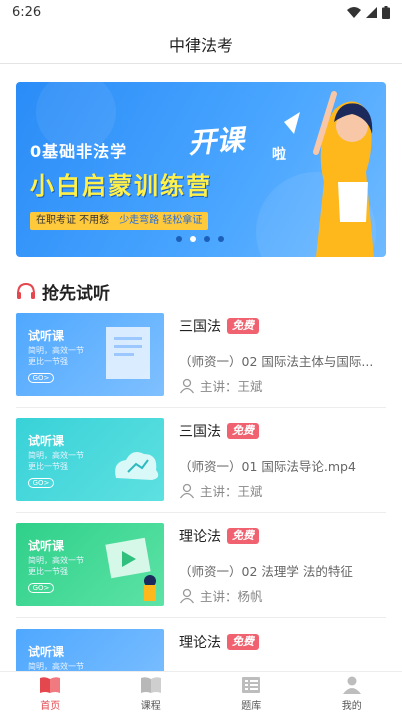  What do you see at coordinates (216, 140) in the screenshot?
I see `banner-headline: 开课` at bounding box center [216, 140].